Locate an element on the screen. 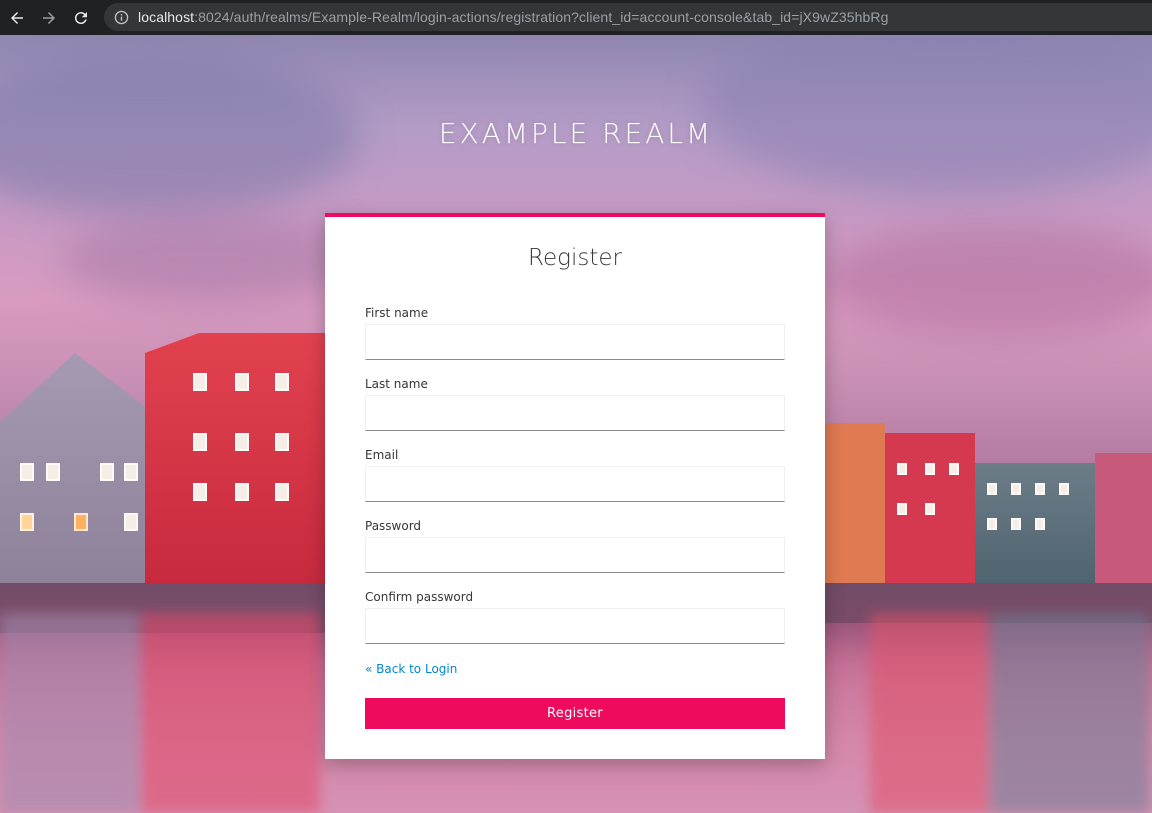  back-to-login-link: « Back to Login is located at coordinates (411, 669).